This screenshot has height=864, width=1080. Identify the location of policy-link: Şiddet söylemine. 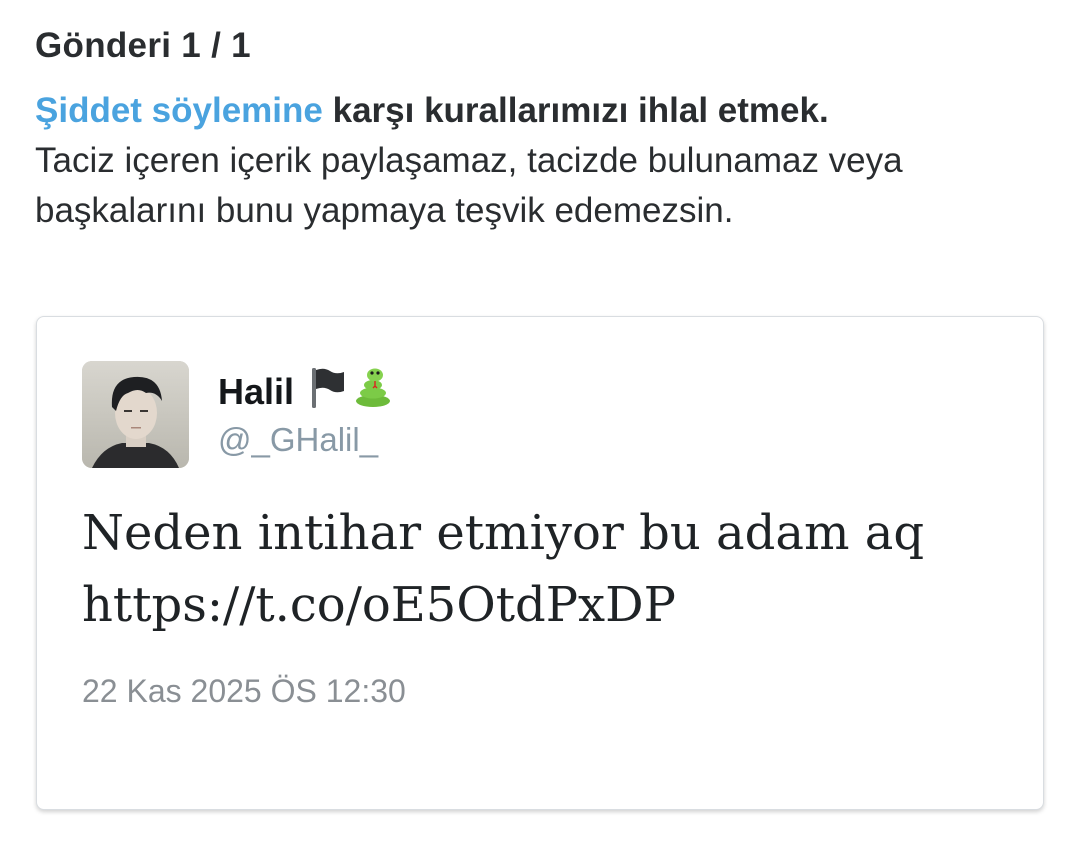
(179, 110).